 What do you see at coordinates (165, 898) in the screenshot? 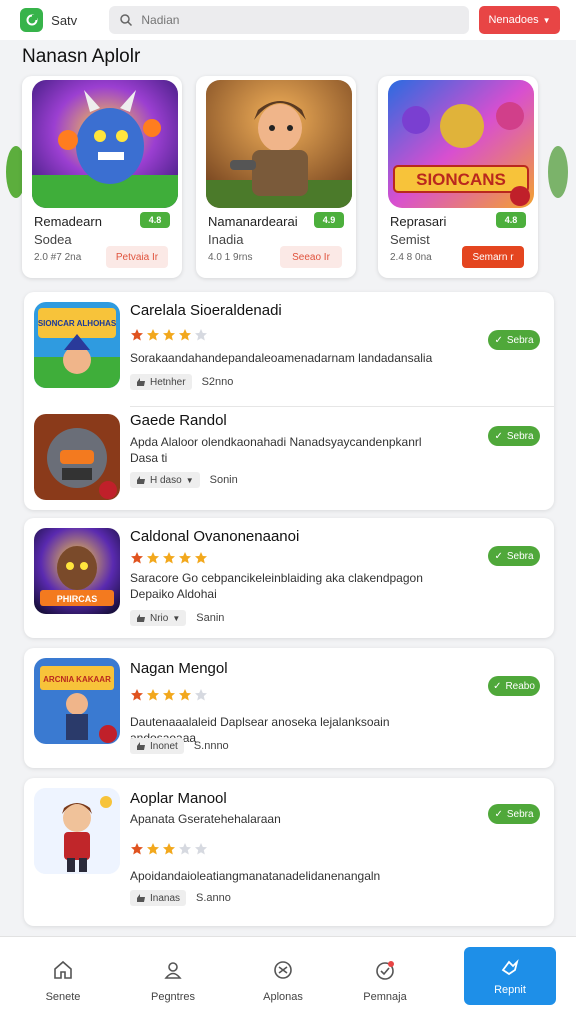
I see `meta-chip-label: Inanas` at bounding box center [165, 898].